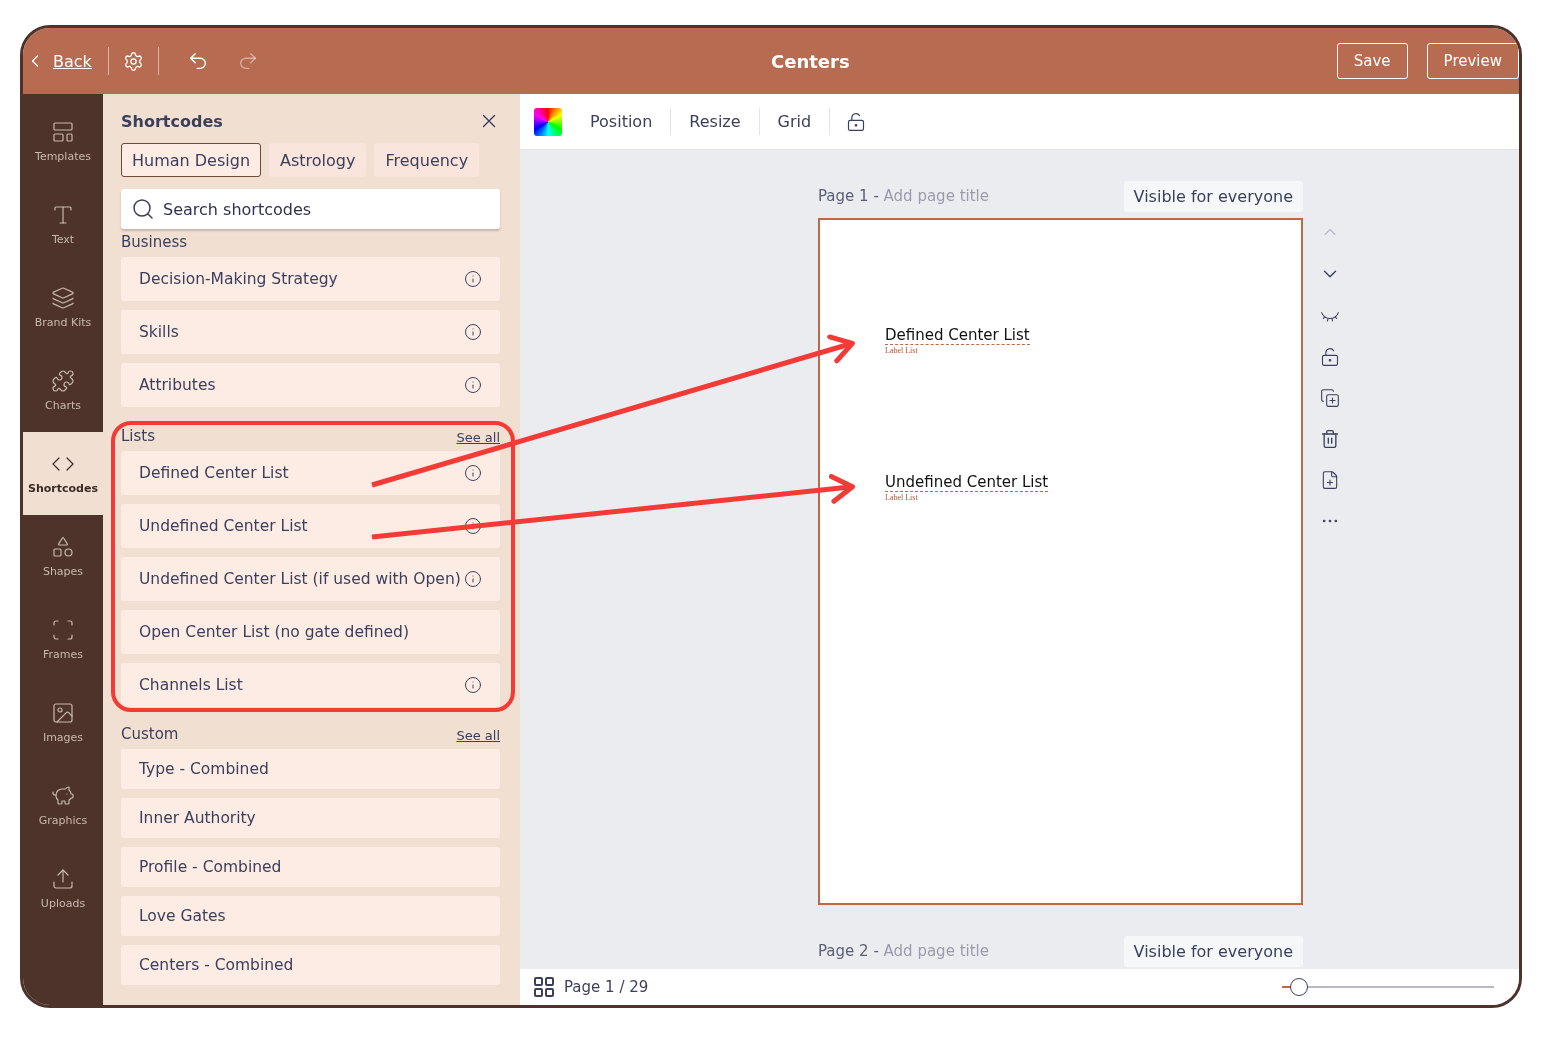  What do you see at coordinates (63, 820) in the screenshot?
I see `sidebar-item-label: Graphics` at bounding box center [63, 820].